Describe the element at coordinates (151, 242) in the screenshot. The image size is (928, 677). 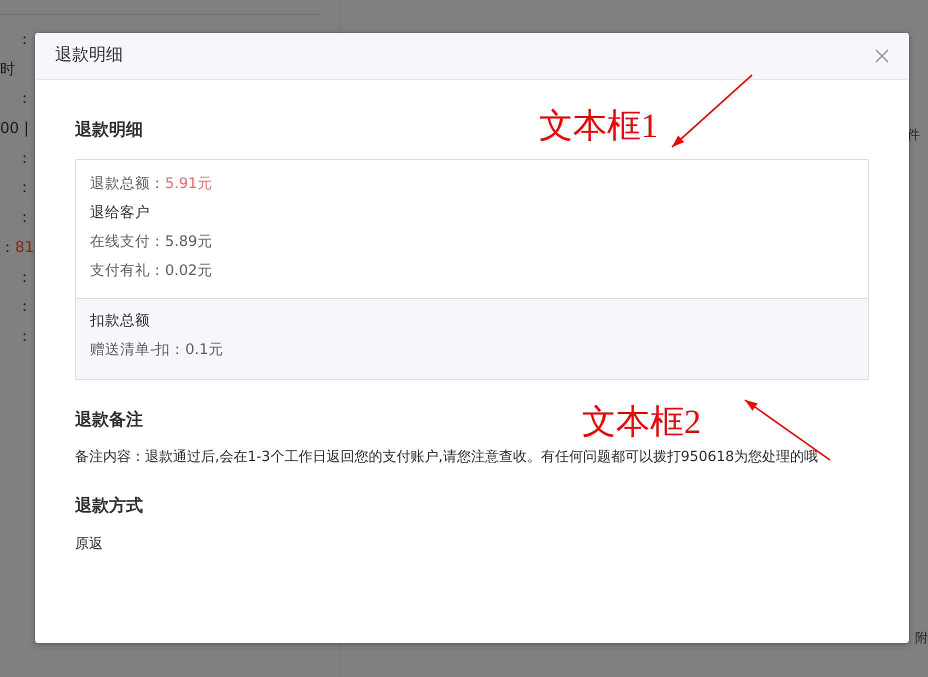
I see `amount-line: 在线支付：5.89元` at that location.